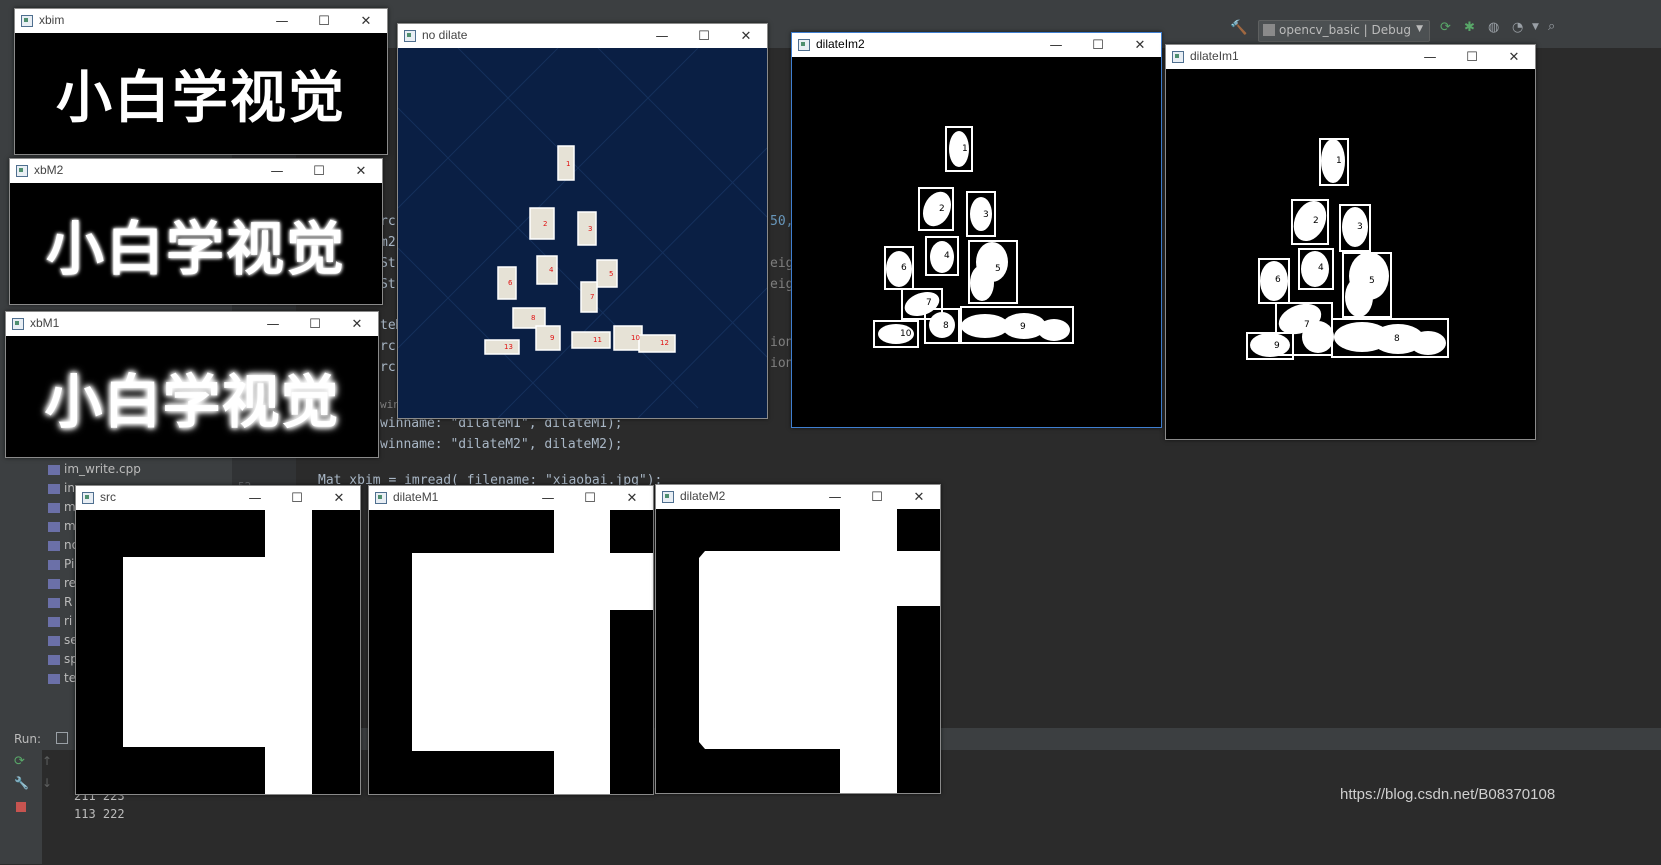 This screenshot has height=865, width=1661. I want to click on project-file: im_write.cpp, so click(94, 469).